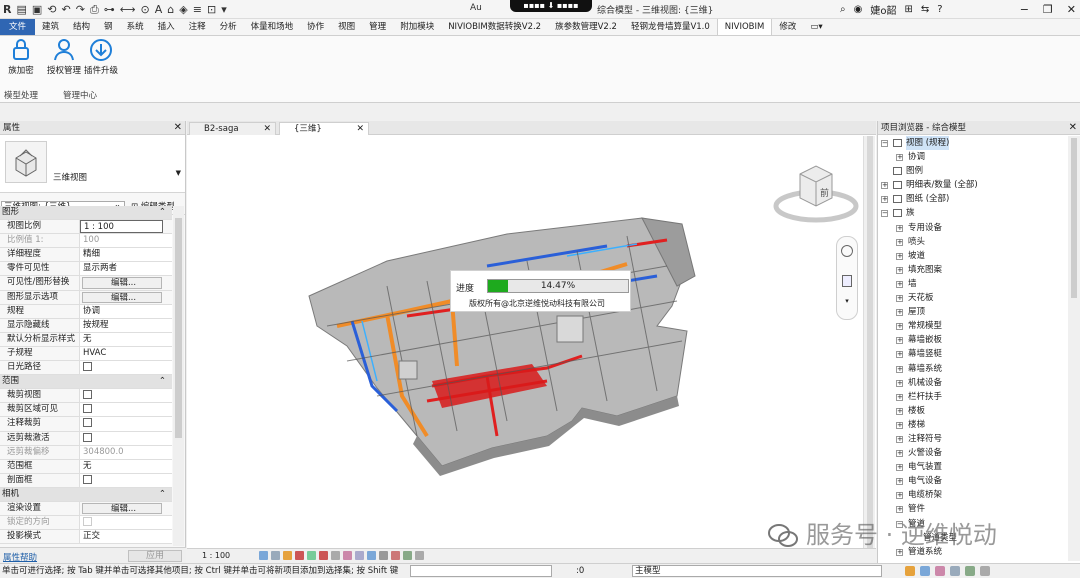 This screenshot has width=1080, height=578. What do you see at coordinates (178, 376) in the screenshot?
I see `properties-scrollbar` at bounding box center [178, 376].